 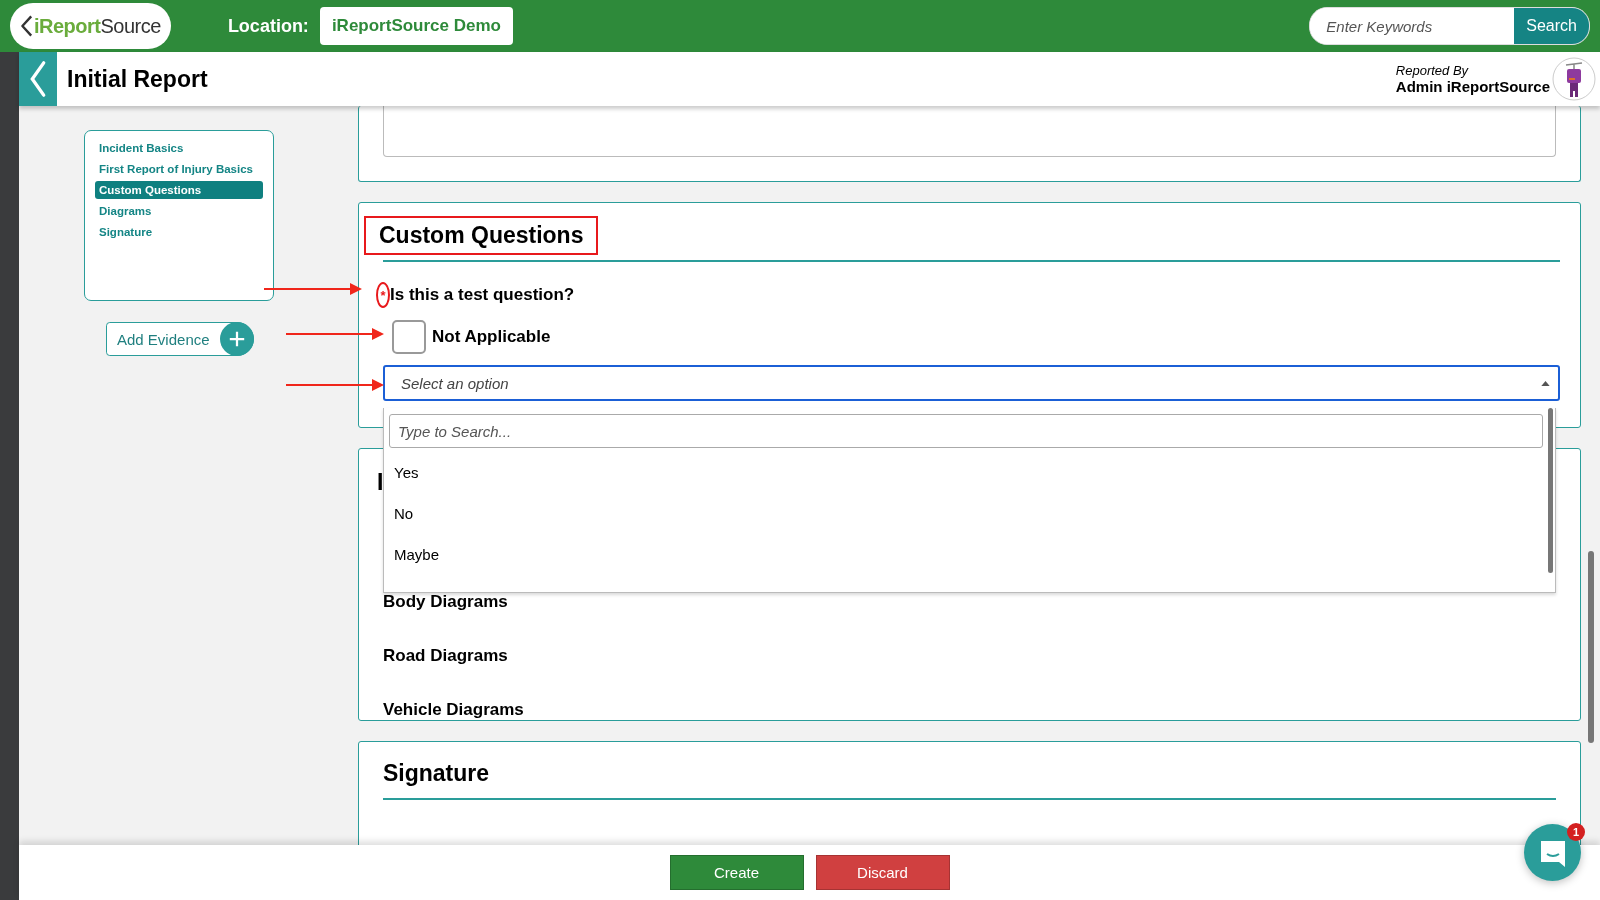 What do you see at coordinates (437, 773) in the screenshot?
I see `section-heading: Signature` at bounding box center [437, 773].